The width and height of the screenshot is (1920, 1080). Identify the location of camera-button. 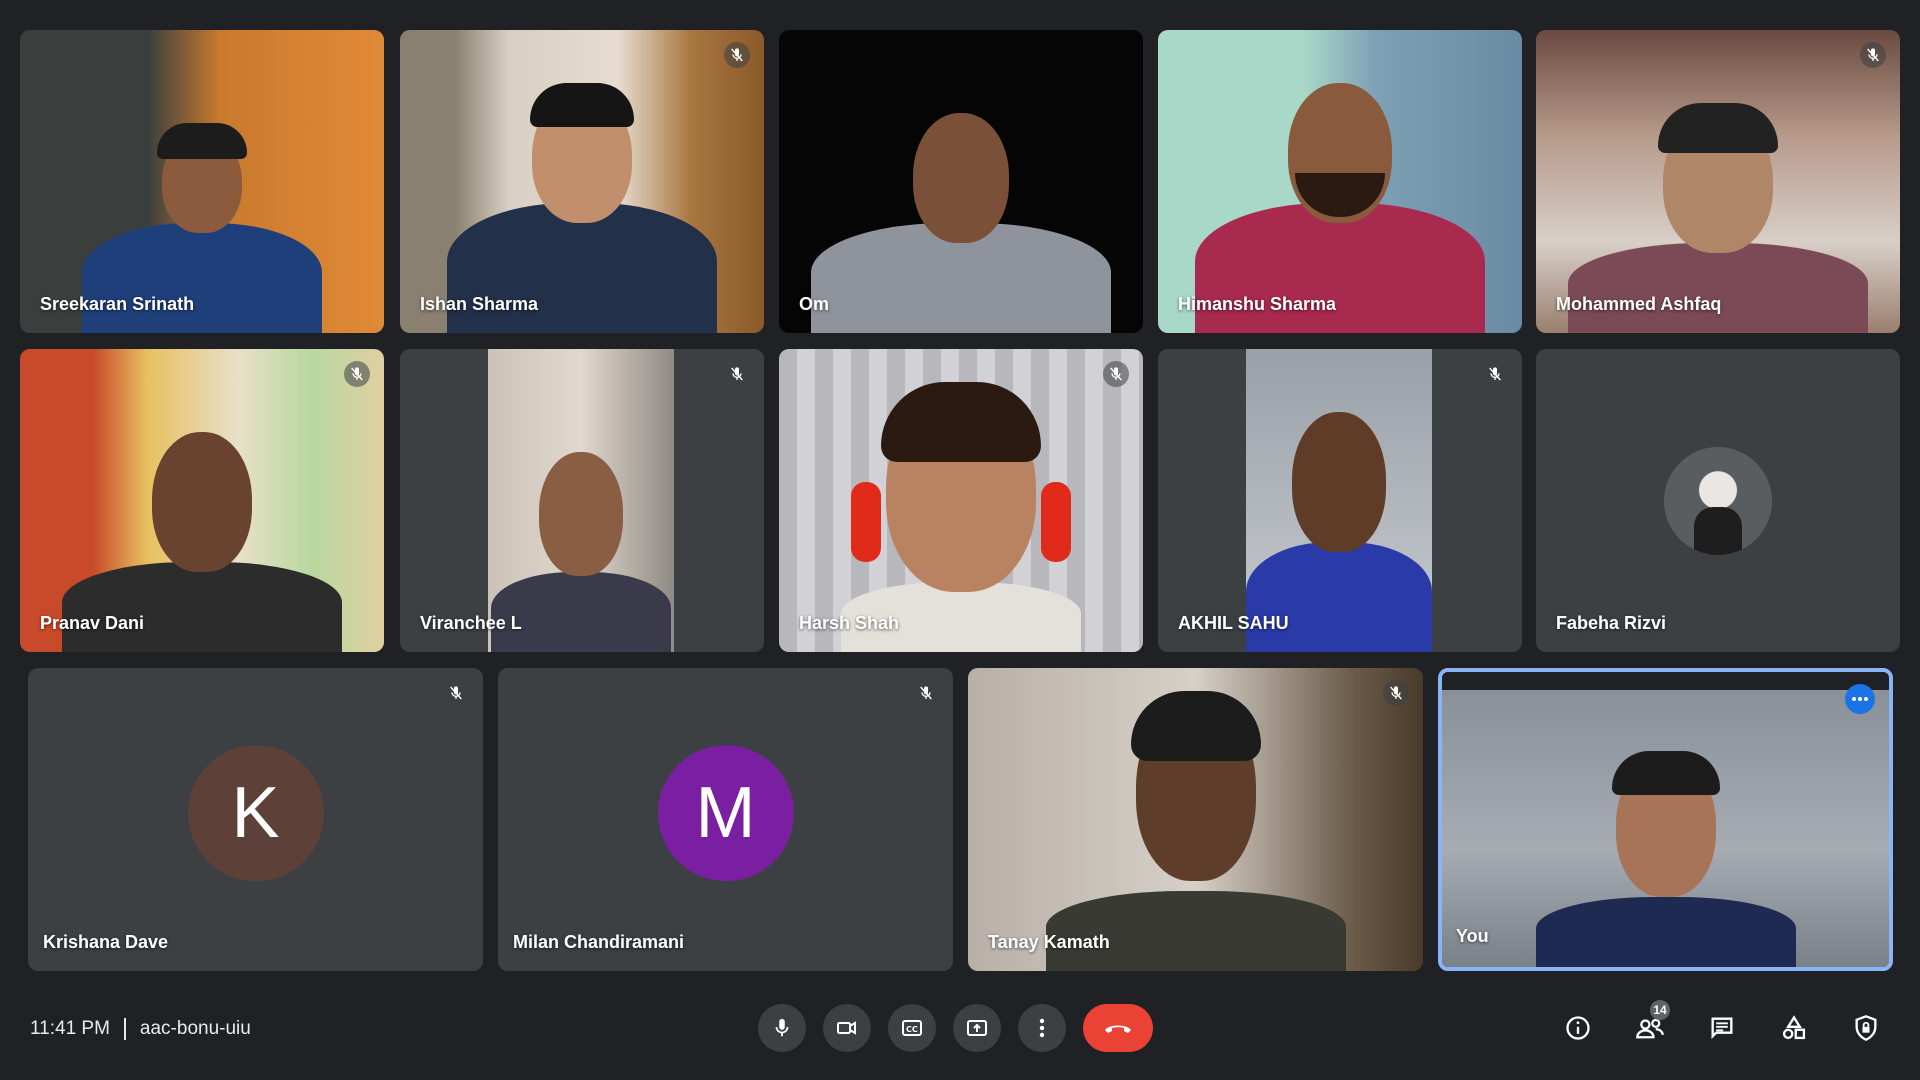
(847, 1028).